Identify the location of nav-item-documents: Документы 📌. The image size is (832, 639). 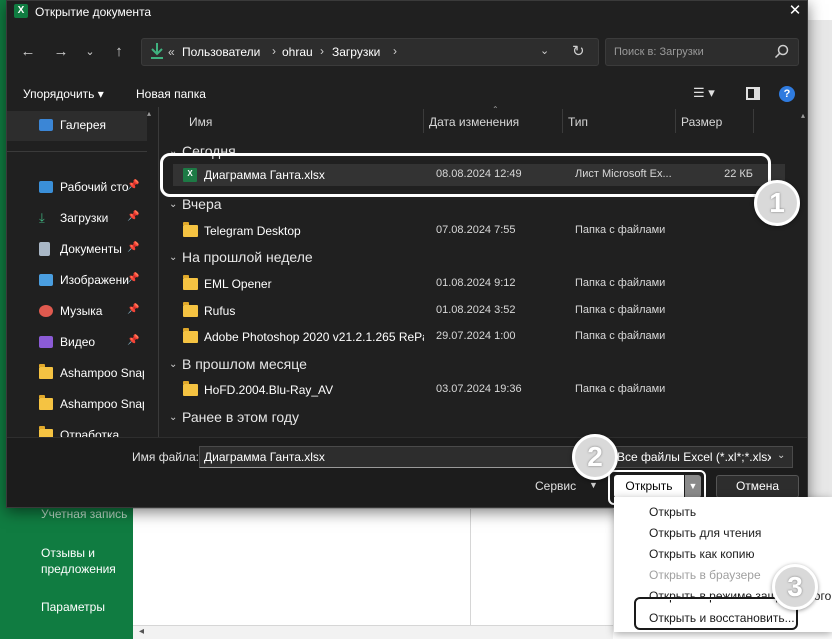
(98, 250).